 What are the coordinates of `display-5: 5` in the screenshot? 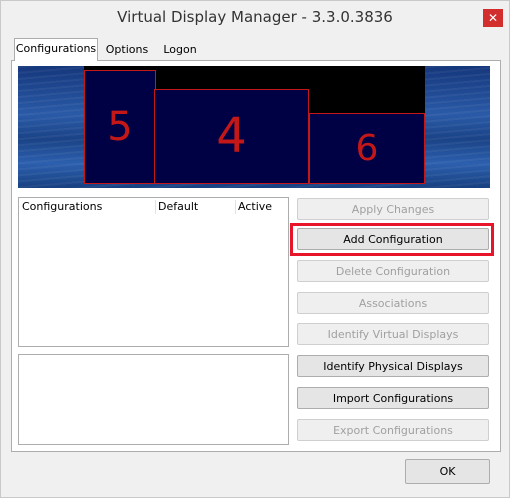 It's located at (120, 127).